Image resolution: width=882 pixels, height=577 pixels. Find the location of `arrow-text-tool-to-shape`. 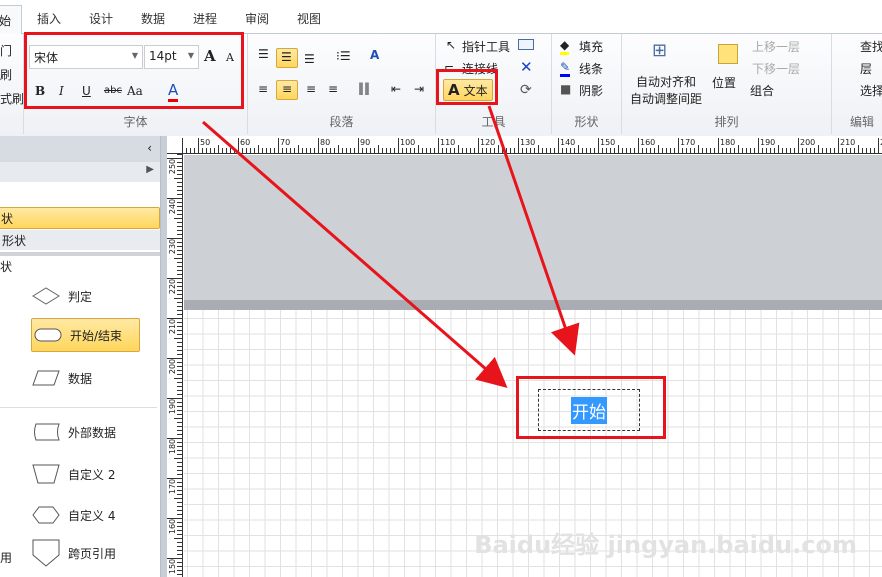

arrow-text-tool-to-shape is located at coordinates (533, 230).